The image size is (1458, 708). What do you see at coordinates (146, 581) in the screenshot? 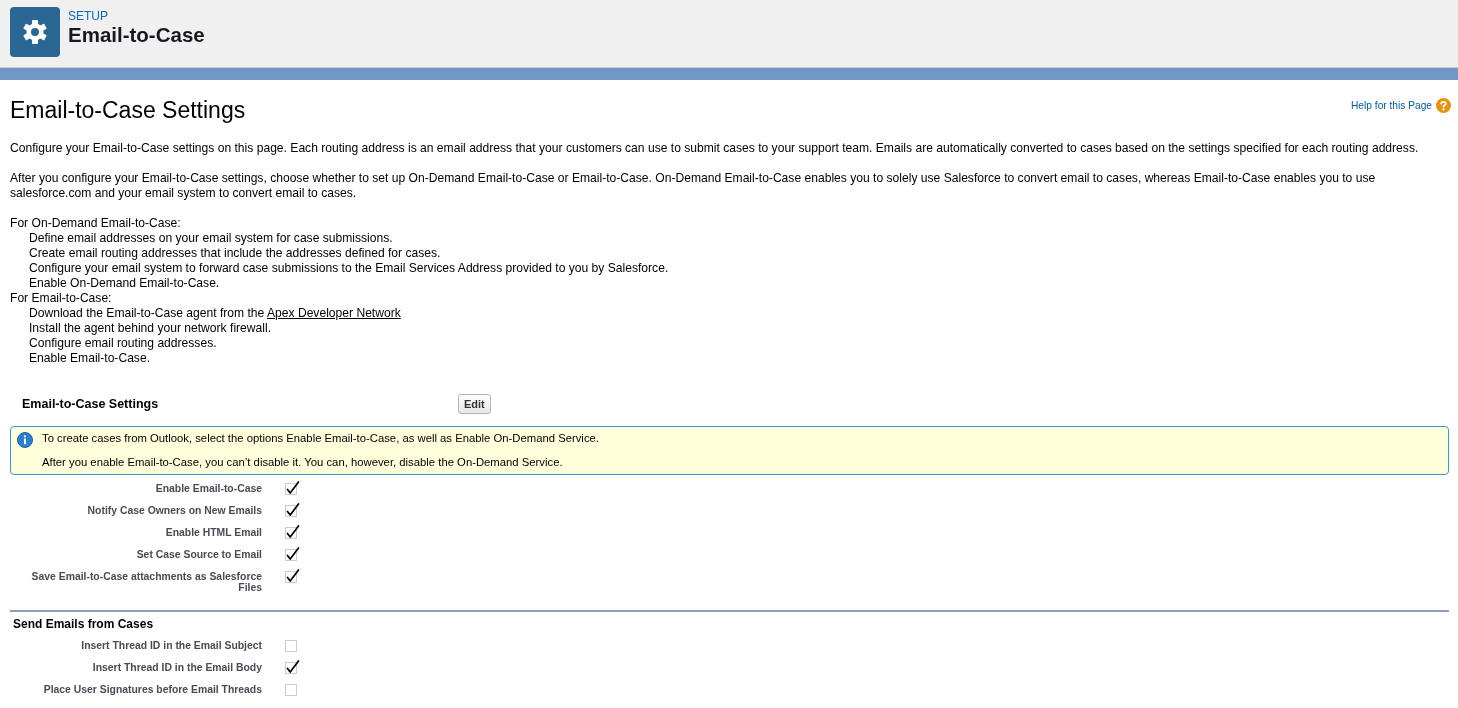
I see `field-label: Save Email-to-Case attachments as Salesforce Files` at bounding box center [146, 581].